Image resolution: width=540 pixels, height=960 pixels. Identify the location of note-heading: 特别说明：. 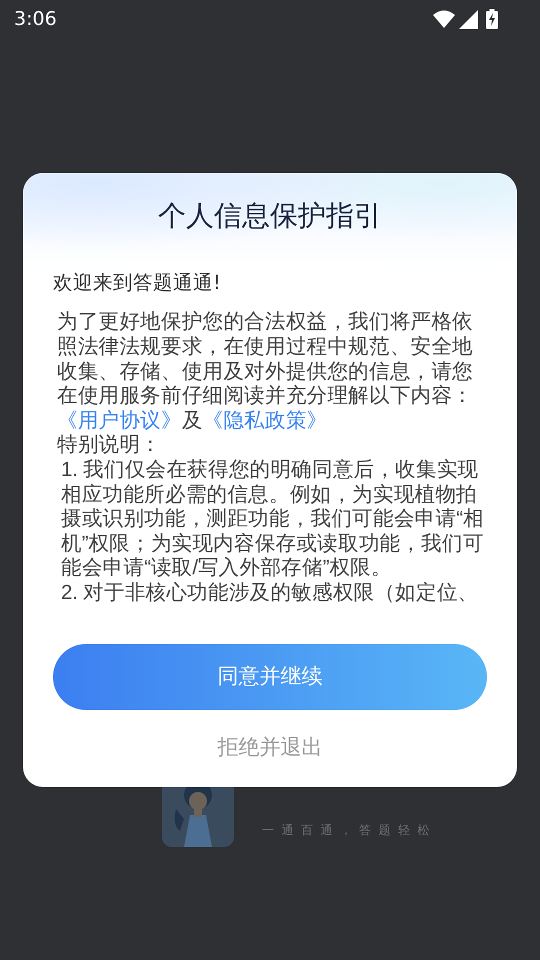
(109, 445).